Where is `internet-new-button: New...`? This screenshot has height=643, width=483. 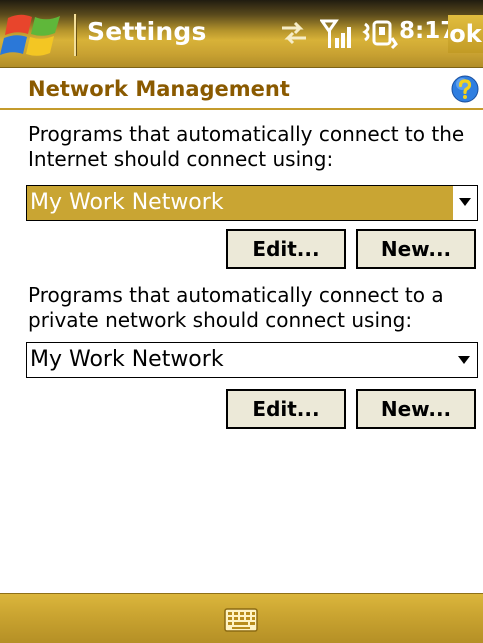 internet-new-button: New... is located at coordinates (416, 249).